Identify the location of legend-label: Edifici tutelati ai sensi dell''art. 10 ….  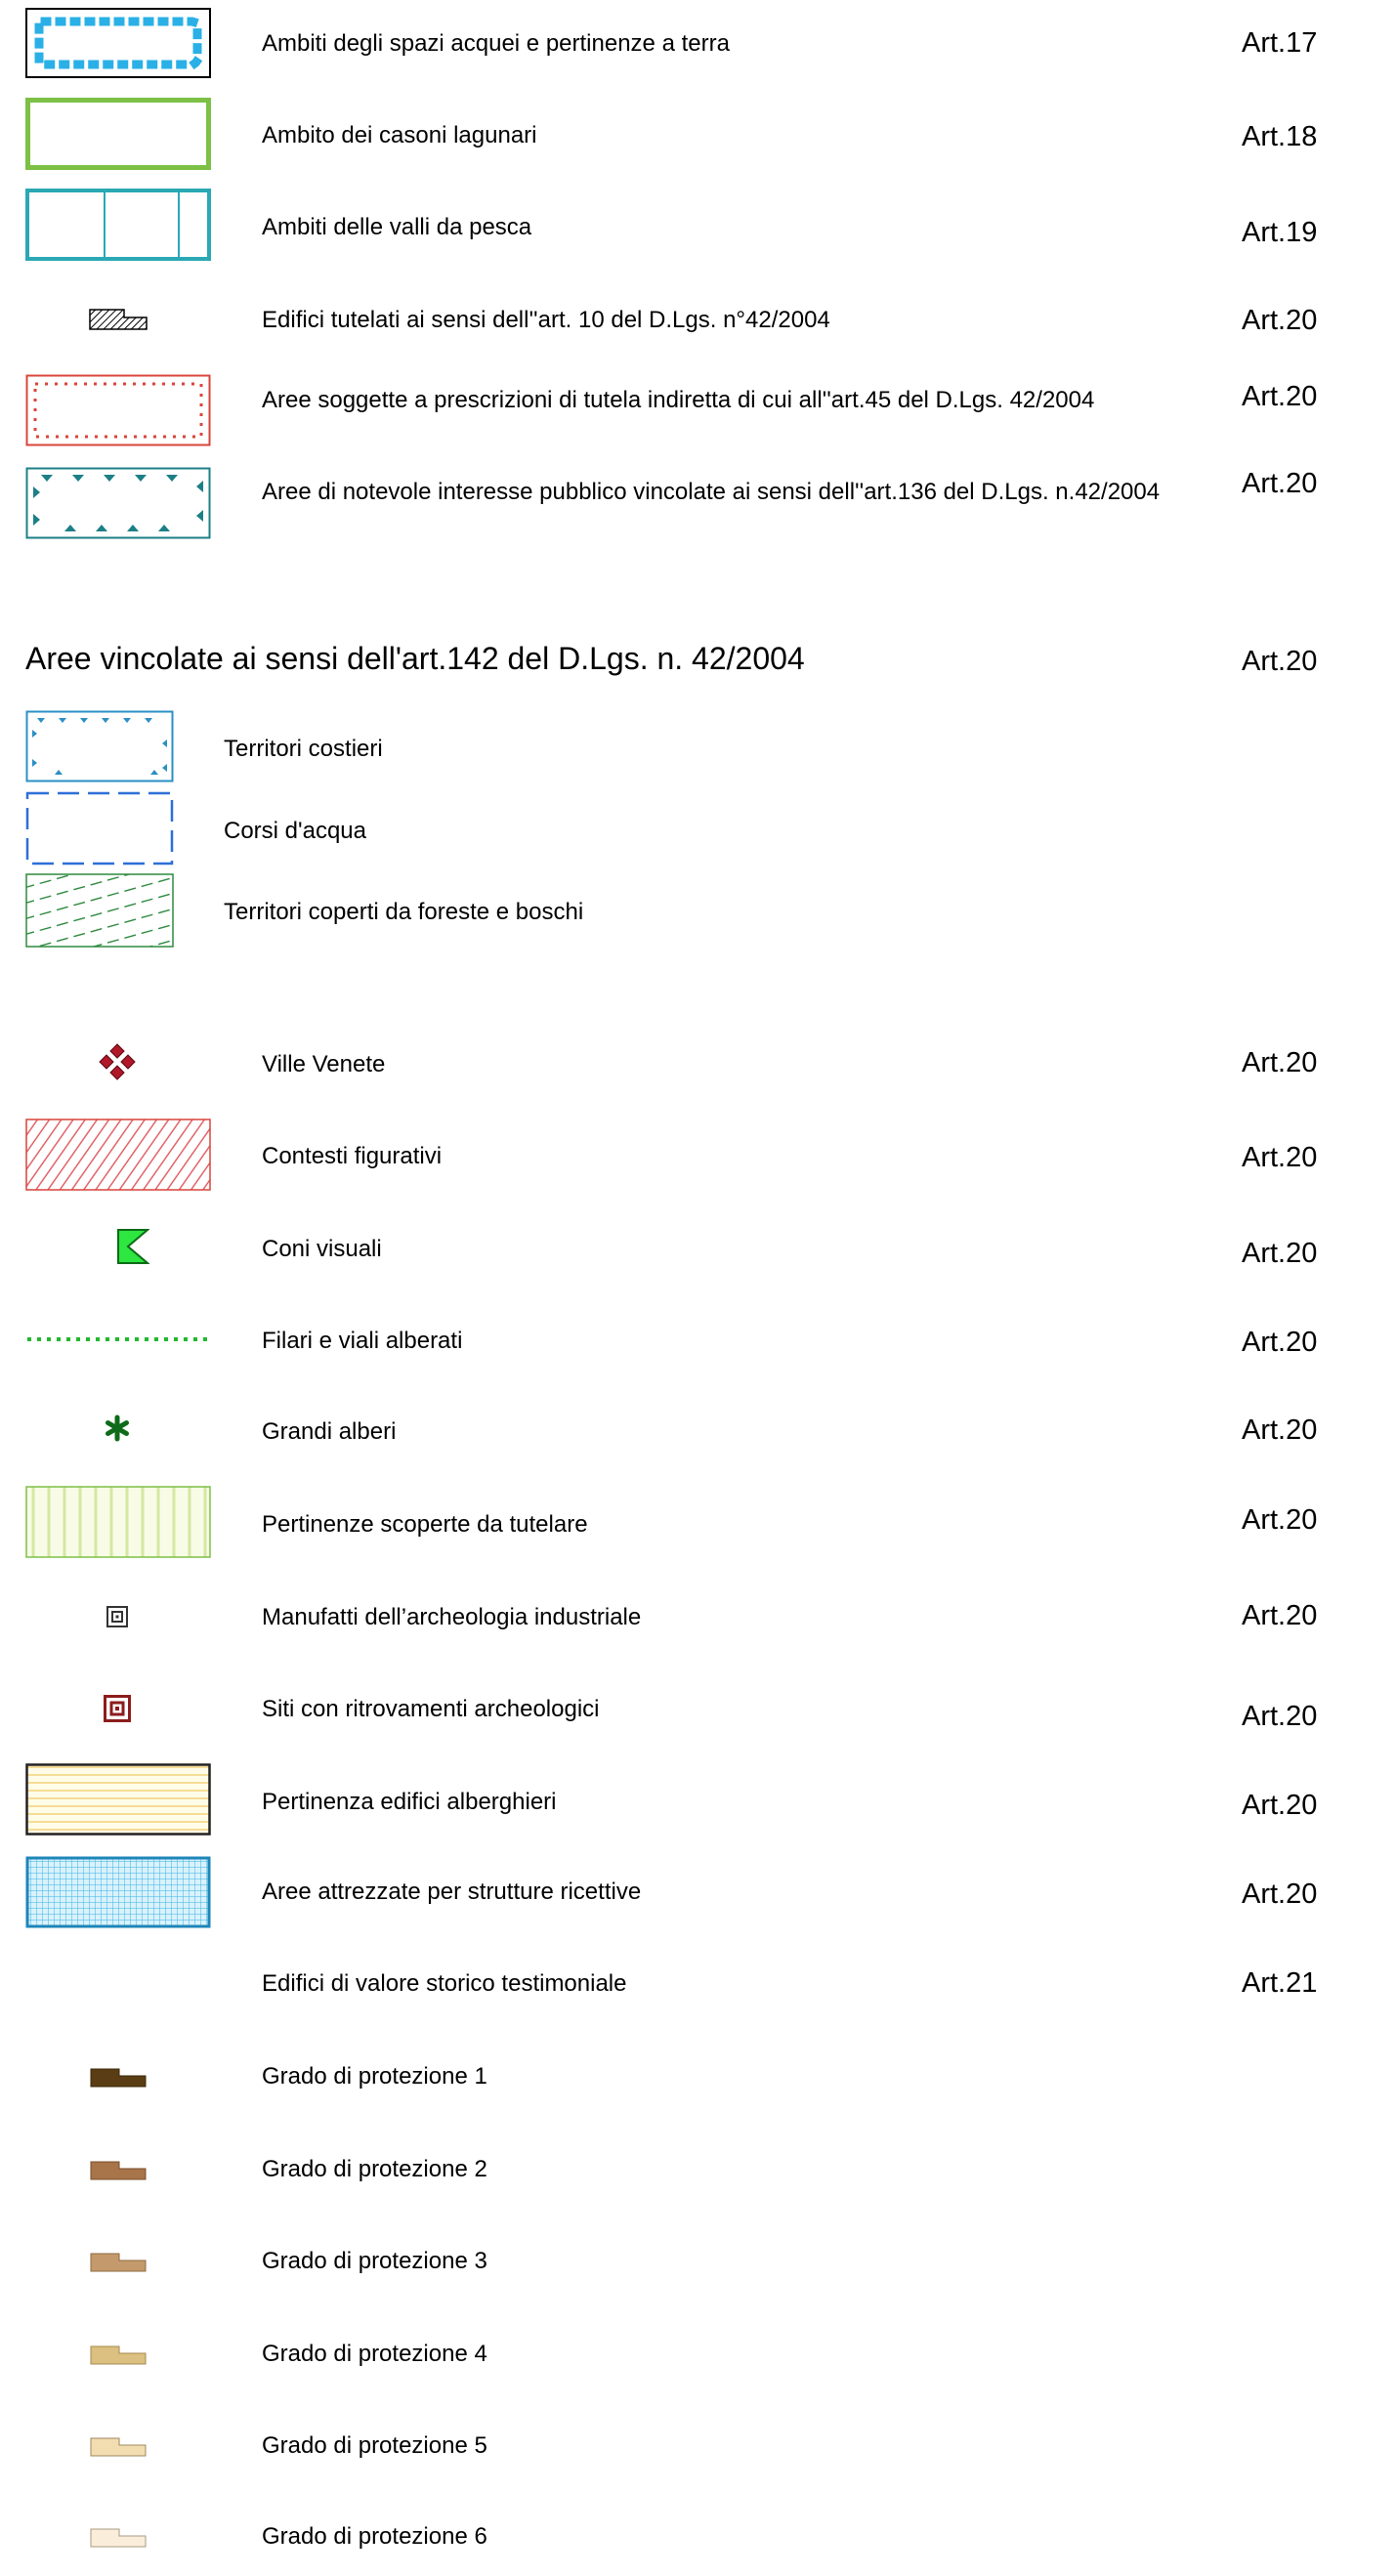
(546, 320).